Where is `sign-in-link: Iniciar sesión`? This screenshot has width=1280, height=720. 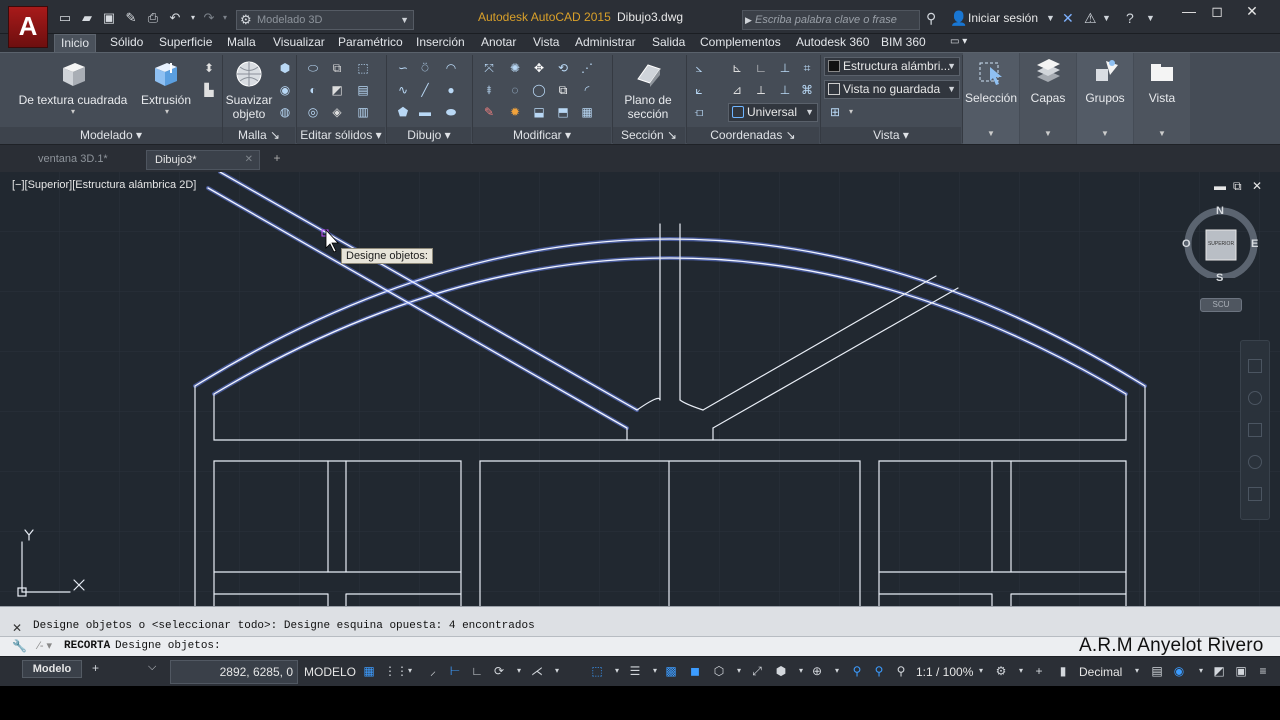
sign-in-link: Iniciar sesión is located at coordinates (1003, 18).